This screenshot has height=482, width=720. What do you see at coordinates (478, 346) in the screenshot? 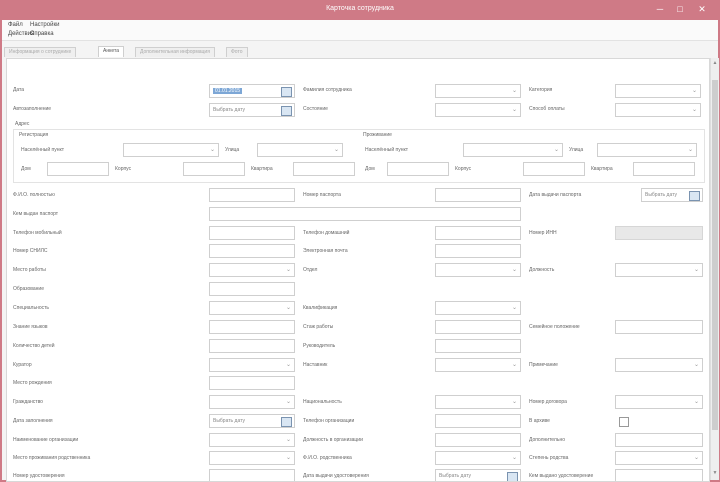
I see `manager-input` at bounding box center [478, 346].